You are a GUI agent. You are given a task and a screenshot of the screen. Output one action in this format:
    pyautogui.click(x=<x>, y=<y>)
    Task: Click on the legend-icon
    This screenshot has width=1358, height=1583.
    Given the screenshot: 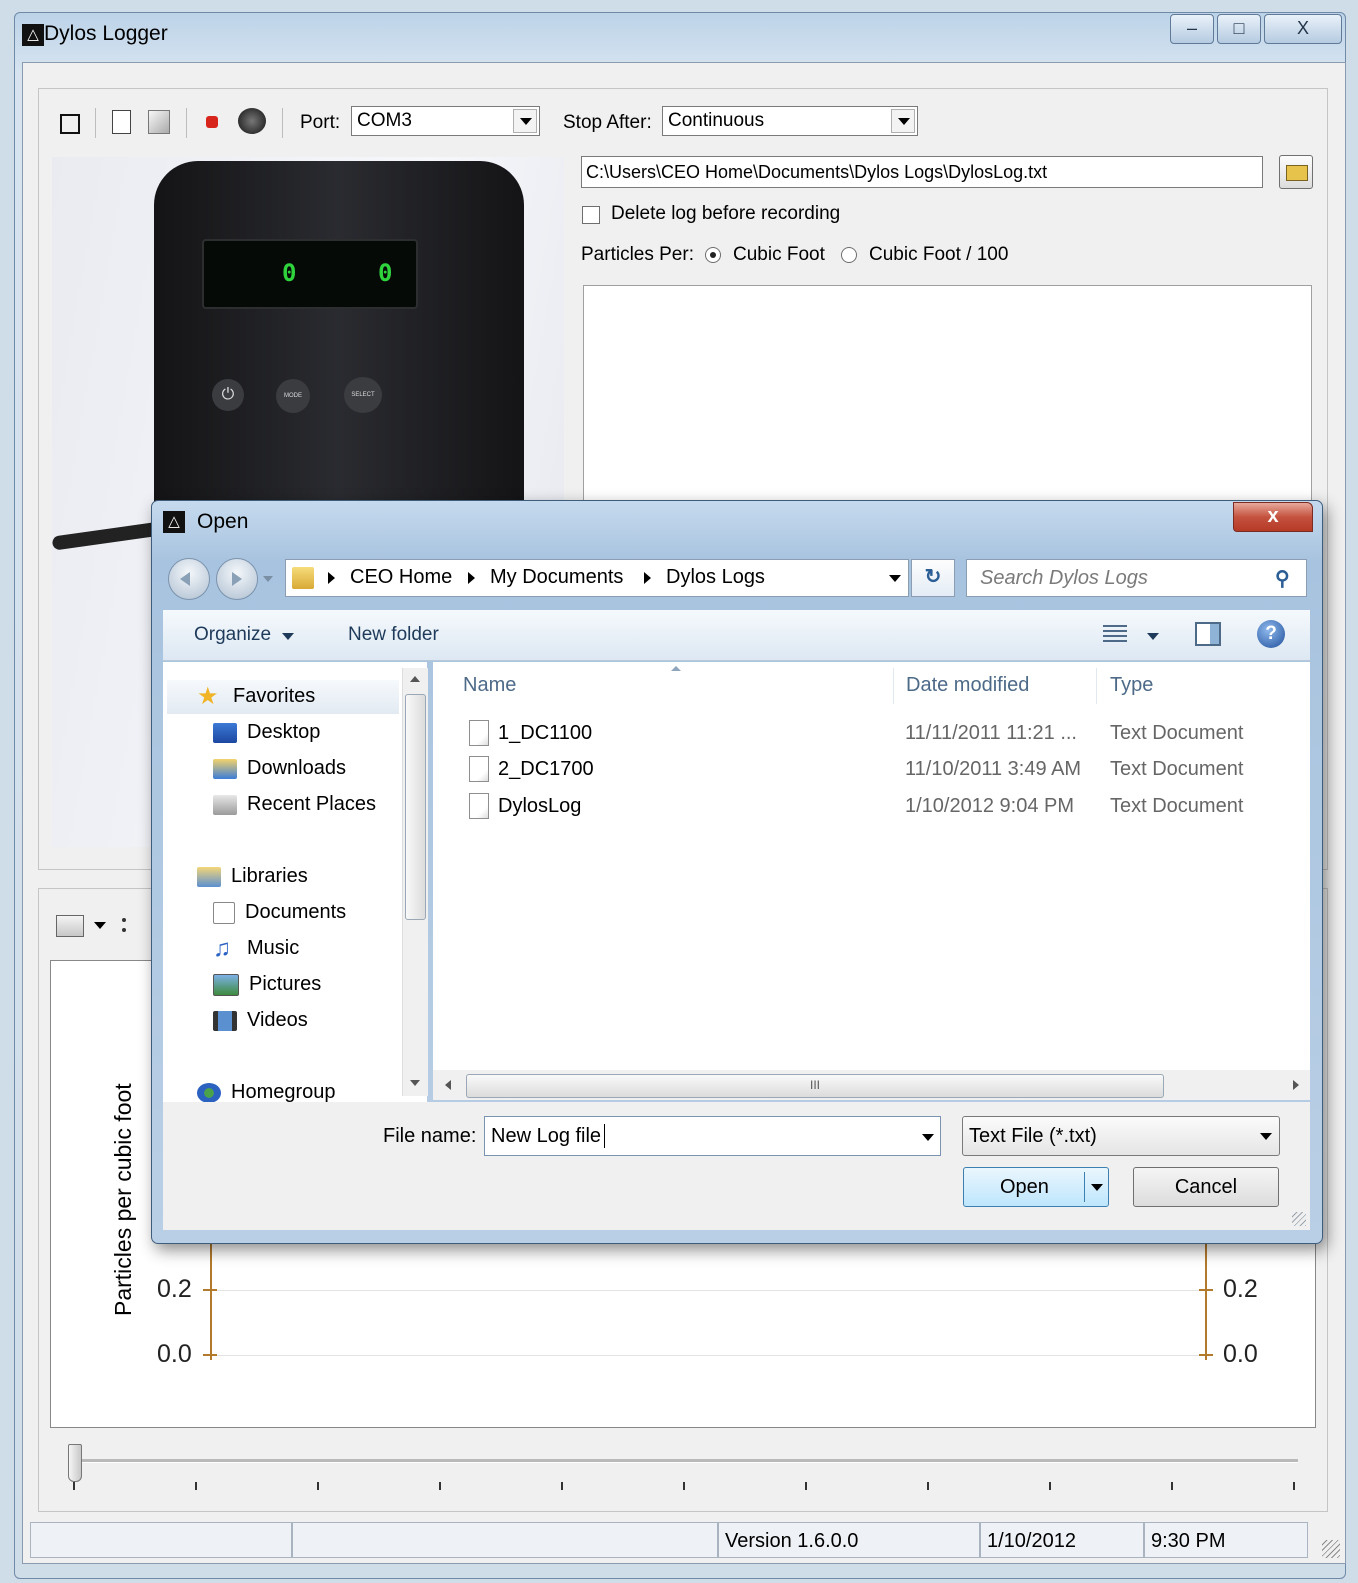 What is the action you would take?
    pyautogui.click(x=133, y=925)
    